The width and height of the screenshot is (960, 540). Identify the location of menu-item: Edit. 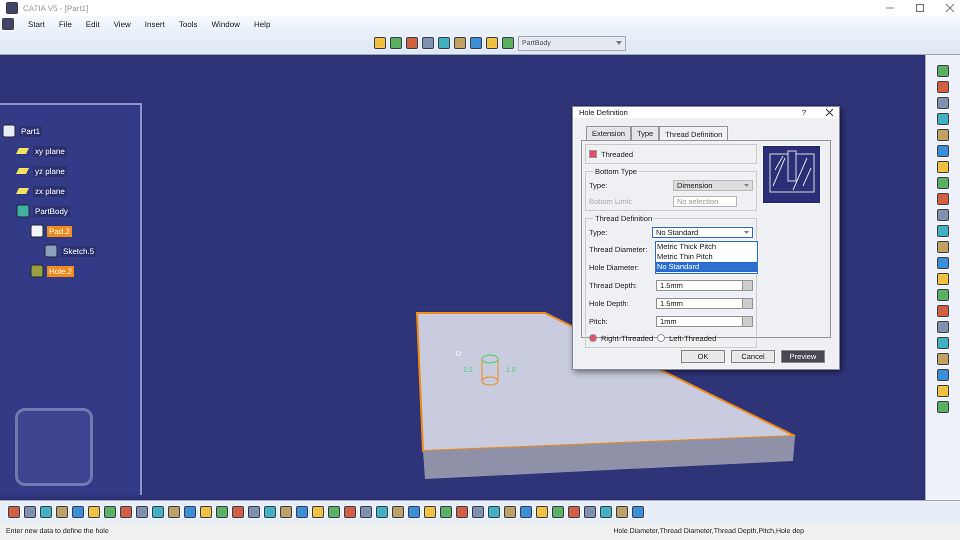
(93, 24).